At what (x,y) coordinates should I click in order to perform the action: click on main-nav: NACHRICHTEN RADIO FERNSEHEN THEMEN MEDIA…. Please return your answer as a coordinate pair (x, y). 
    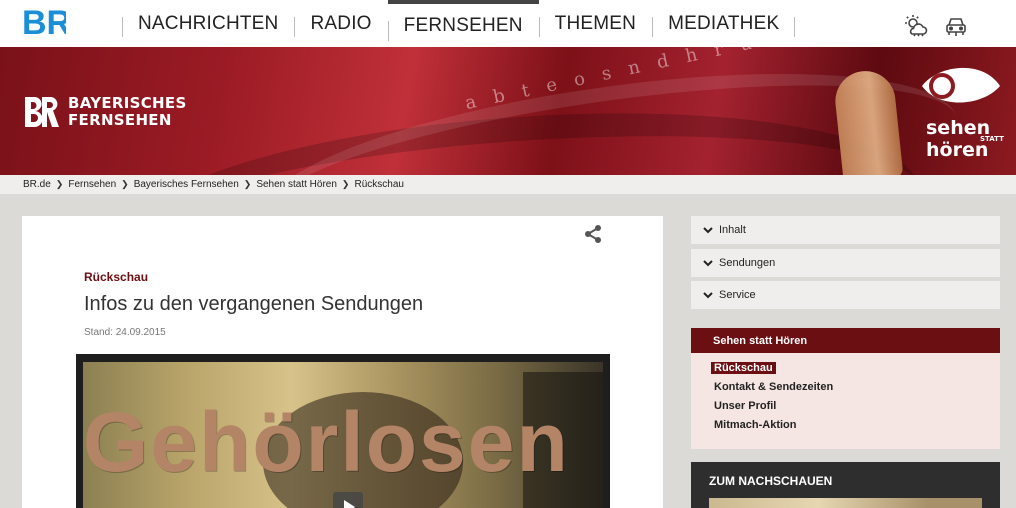
    Looking at the image, I should click on (459, 23).